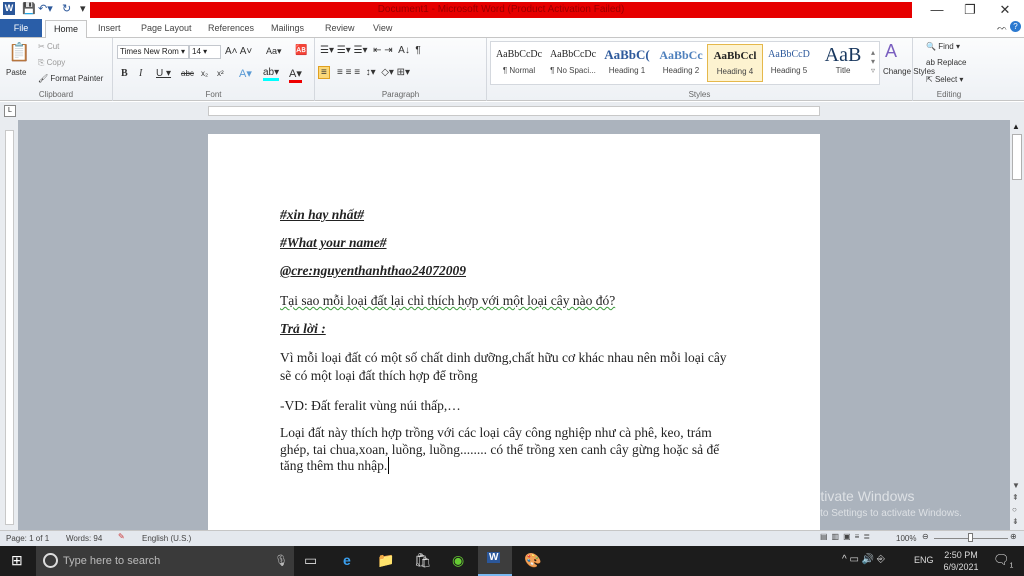 This screenshot has height=576, width=1024. What do you see at coordinates (891, 51) in the screenshot?
I see `change-styles-icon: A` at bounding box center [891, 51].